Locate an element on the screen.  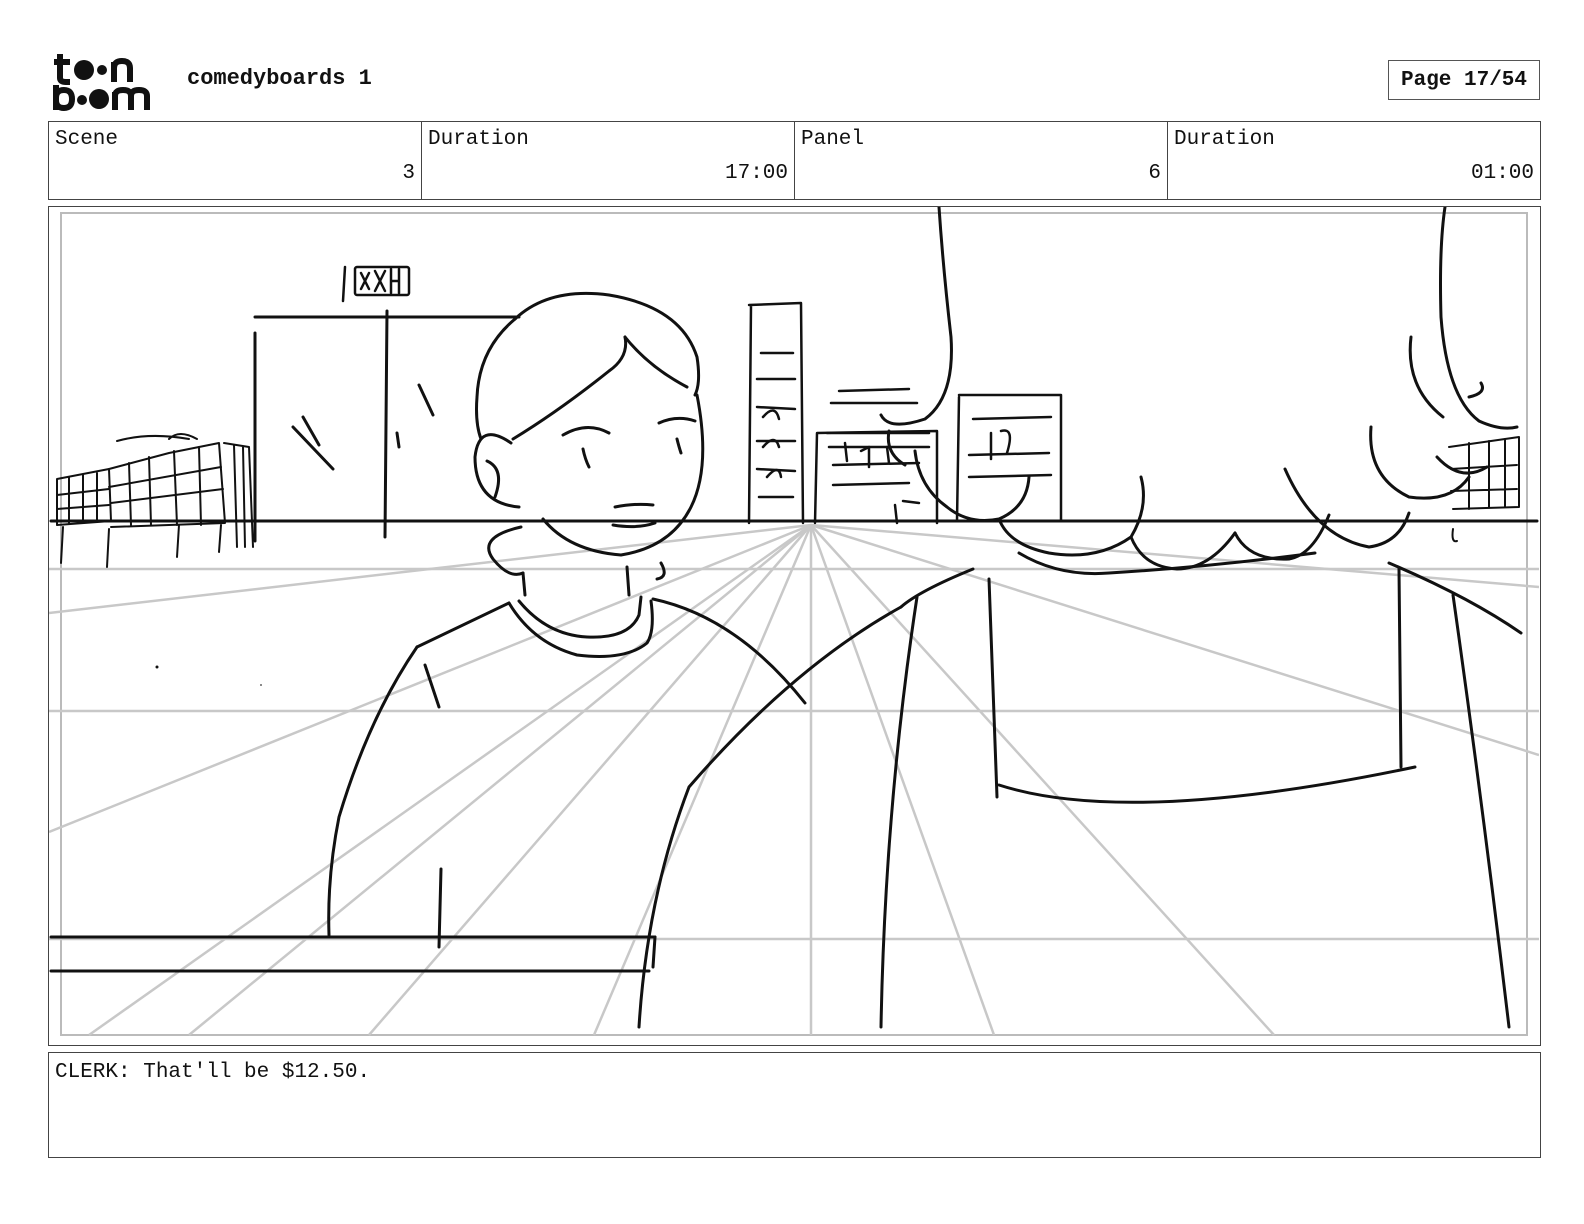
panel-label: Panel is located at coordinates (833, 139).